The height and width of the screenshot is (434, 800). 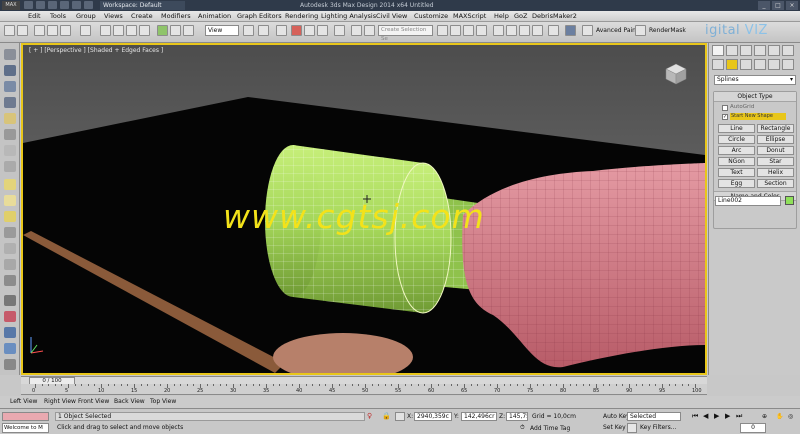 What do you see at coordinates (775, 172) in the screenshot?
I see `helix-button: Helix` at bounding box center [775, 172].